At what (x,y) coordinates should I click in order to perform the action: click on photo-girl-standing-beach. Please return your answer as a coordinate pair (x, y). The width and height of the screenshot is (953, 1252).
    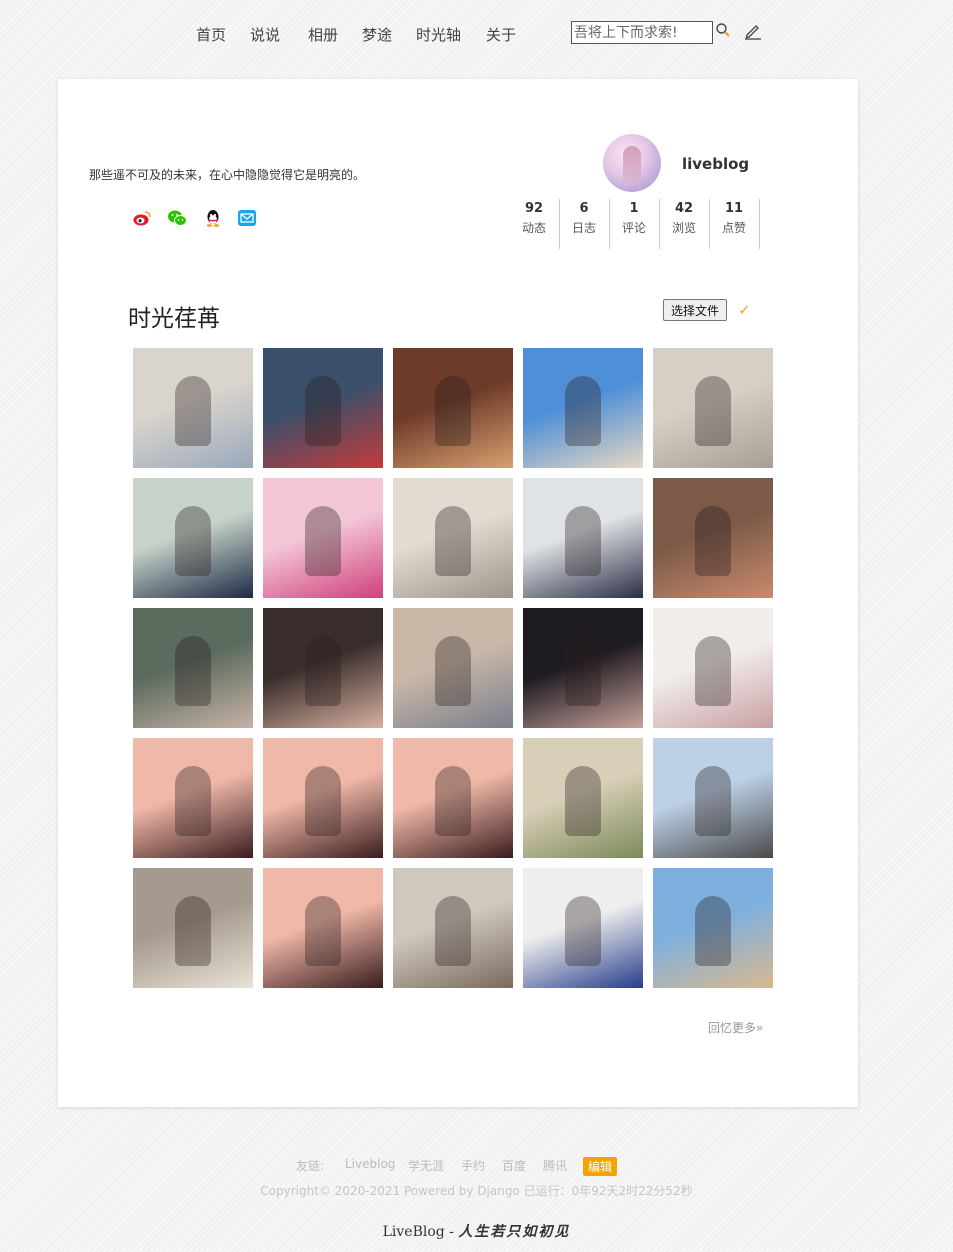
    Looking at the image, I should click on (583, 408).